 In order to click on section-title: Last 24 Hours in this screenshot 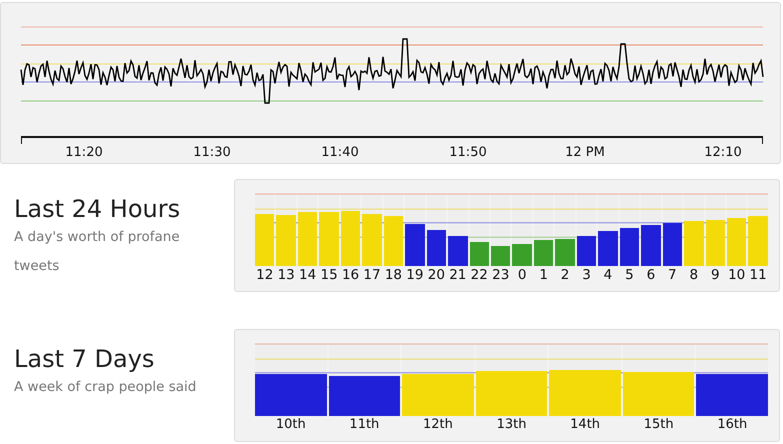, I will do `click(98, 209)`.